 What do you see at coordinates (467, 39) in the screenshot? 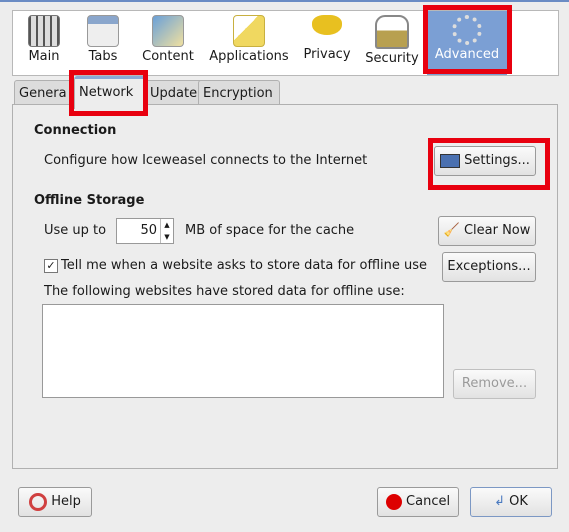
I see `highlight-advanced` at bounding box center [467, 39].